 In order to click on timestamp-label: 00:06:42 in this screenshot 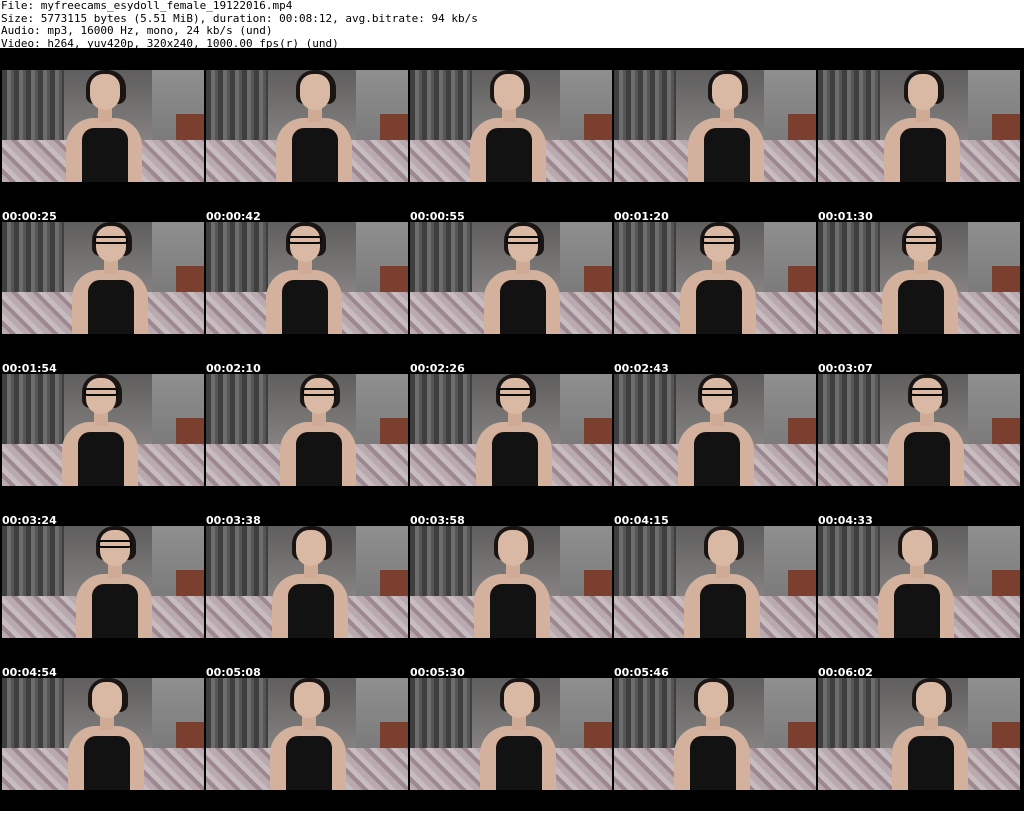, I will do `click(233, 824)`.